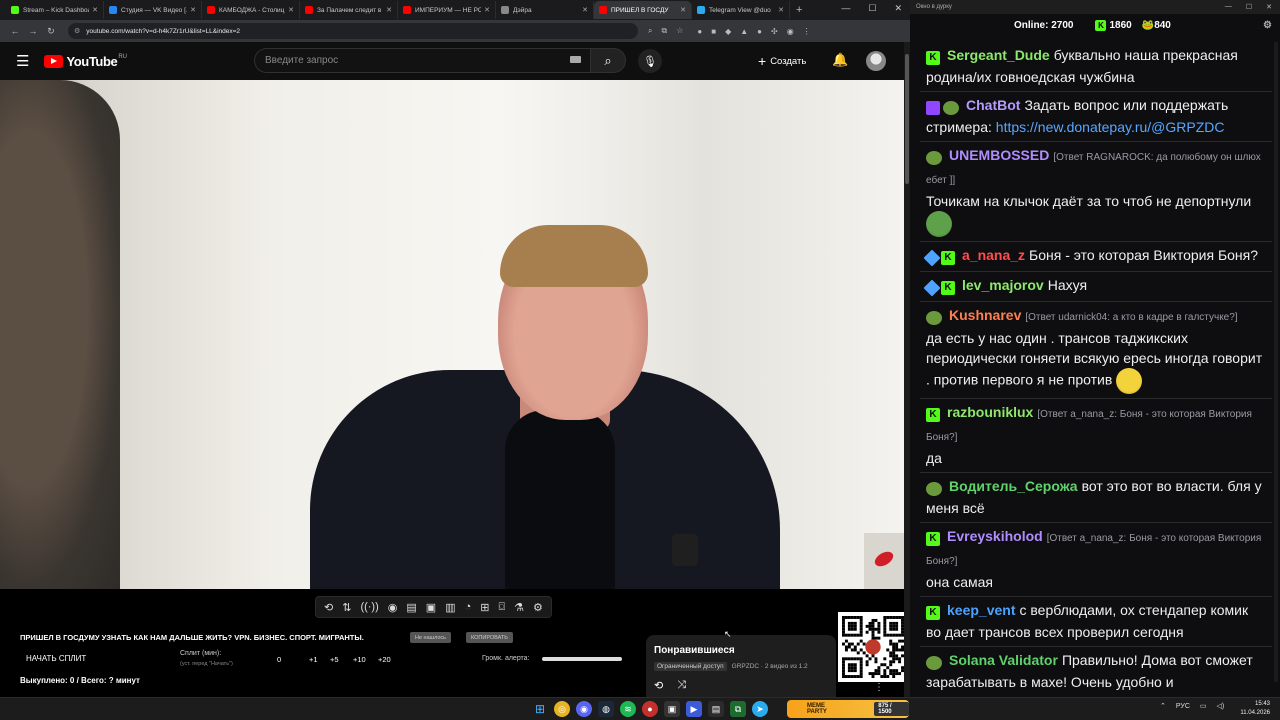 The width and height of the screenshot is (1280, 720). What do you see at coordinates (15, 31) in the screenshot?
I see `back-icon: ←` at bounding box center [15, 31].